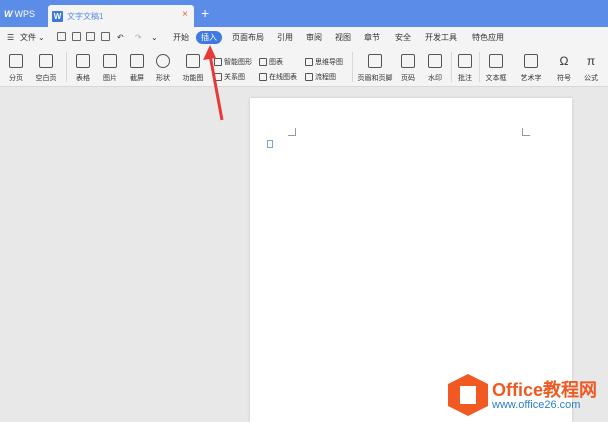 This screenshot has width=608, height=422. I want to click on document-tab: W 文字文稿1 ×, so click(121, 16).